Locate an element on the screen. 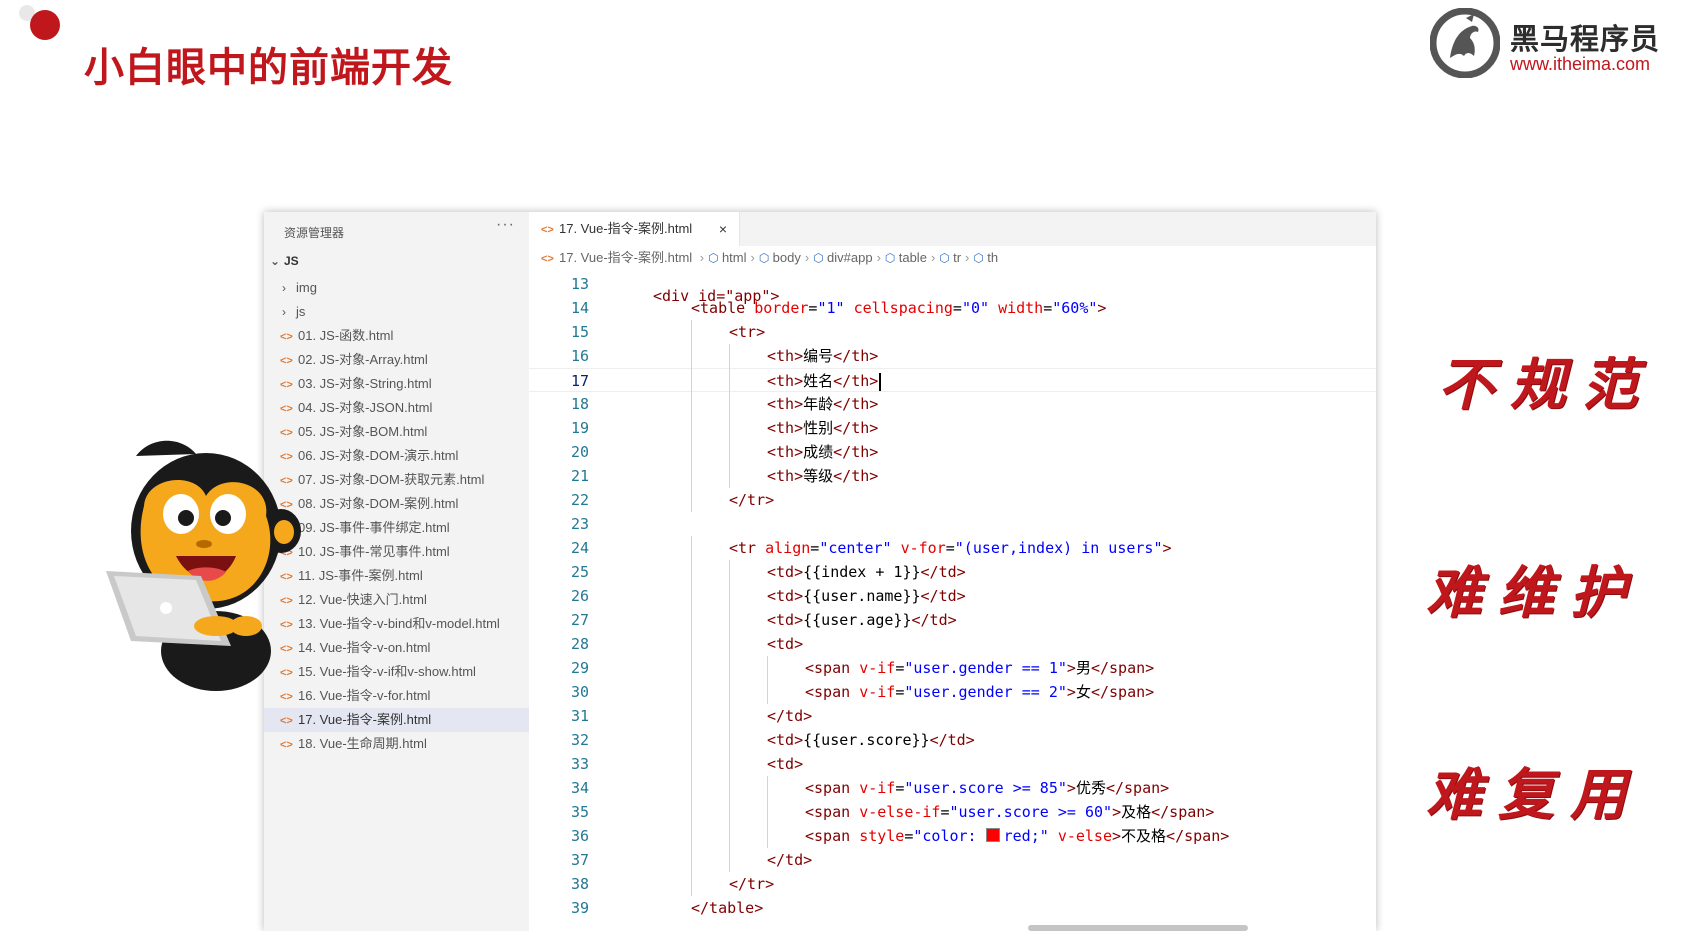 The height and width of the screenshot is (931, 1704). code-line: 38 </tr> is located at coordinates (952, 884).